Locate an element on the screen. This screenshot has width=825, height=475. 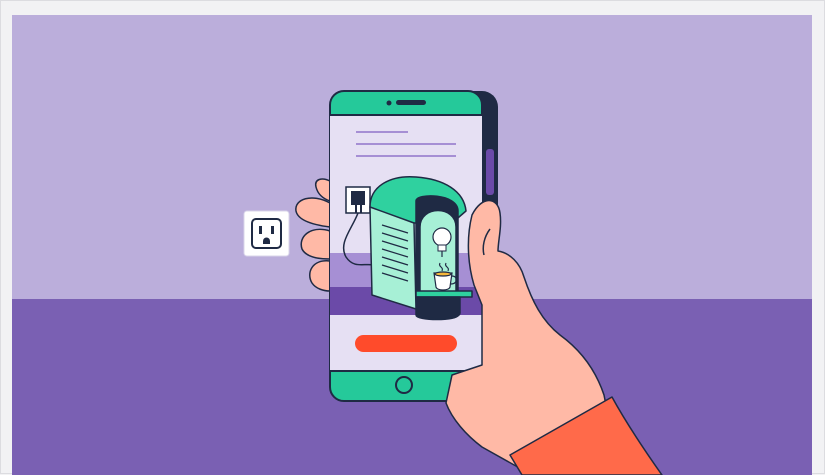
phone-speaker is located at coordinates (411, 102).